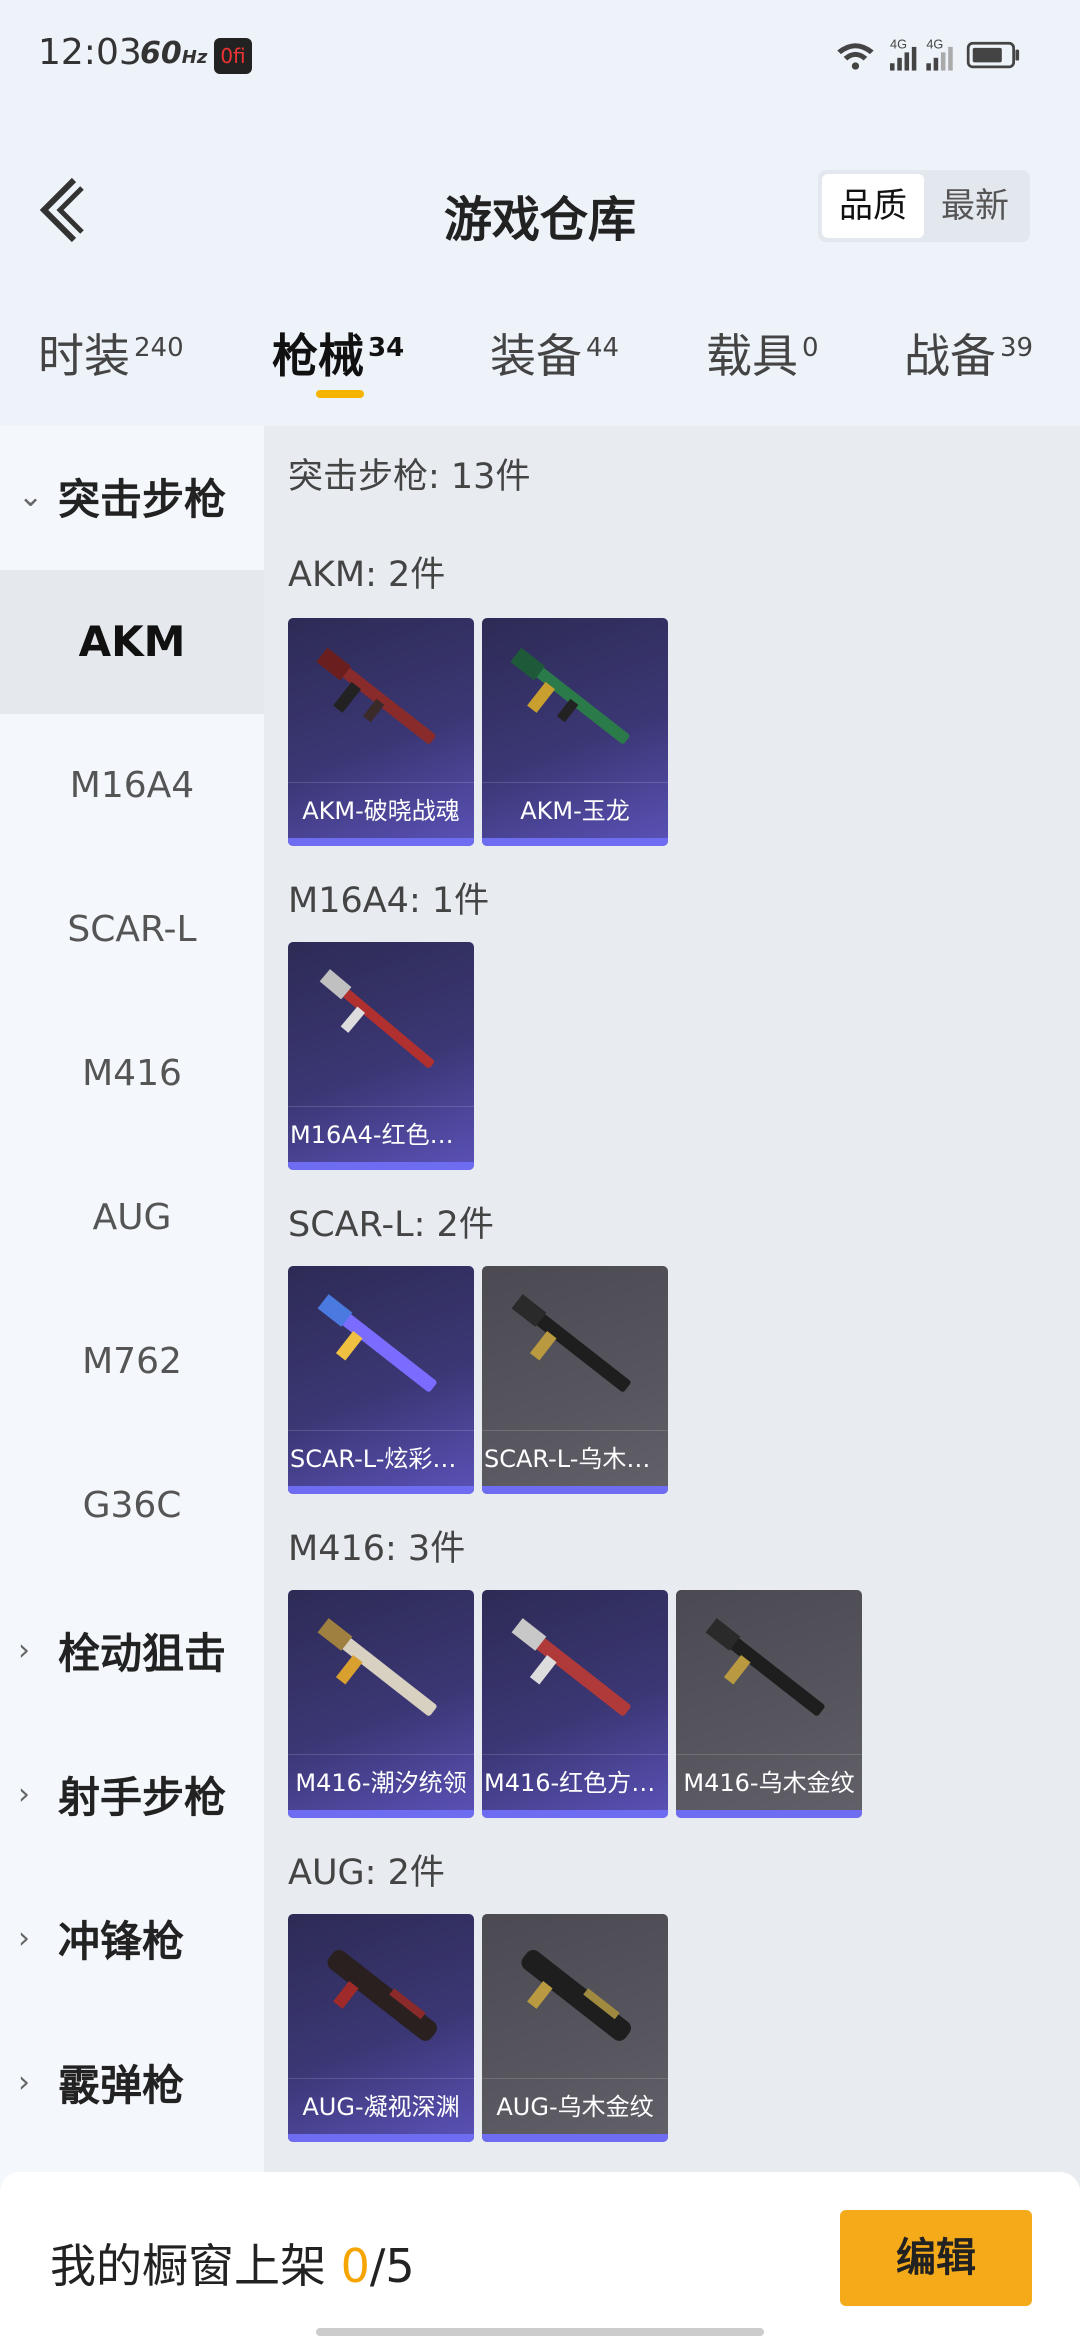  What do you see at coordinates (132, 1362) in the screenshot?
I see `subitem-m762: M762` at bounding box center [132, 1362].